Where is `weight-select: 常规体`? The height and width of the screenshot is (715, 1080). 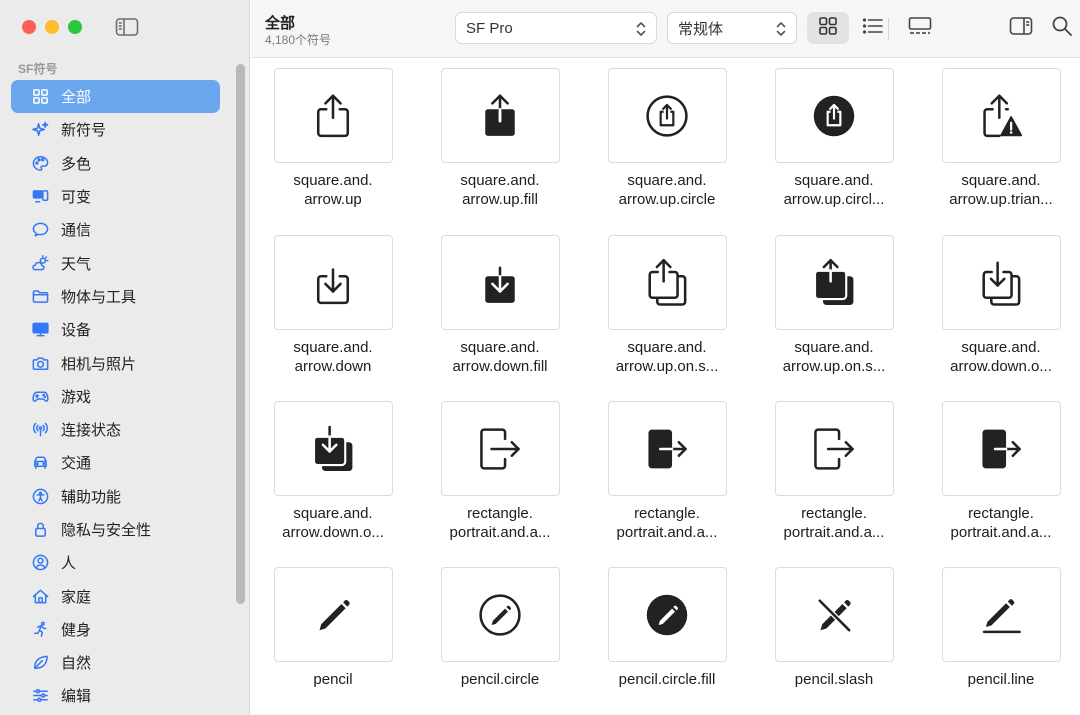
weight-select: 常规体 is located at coordinates (732, 28).